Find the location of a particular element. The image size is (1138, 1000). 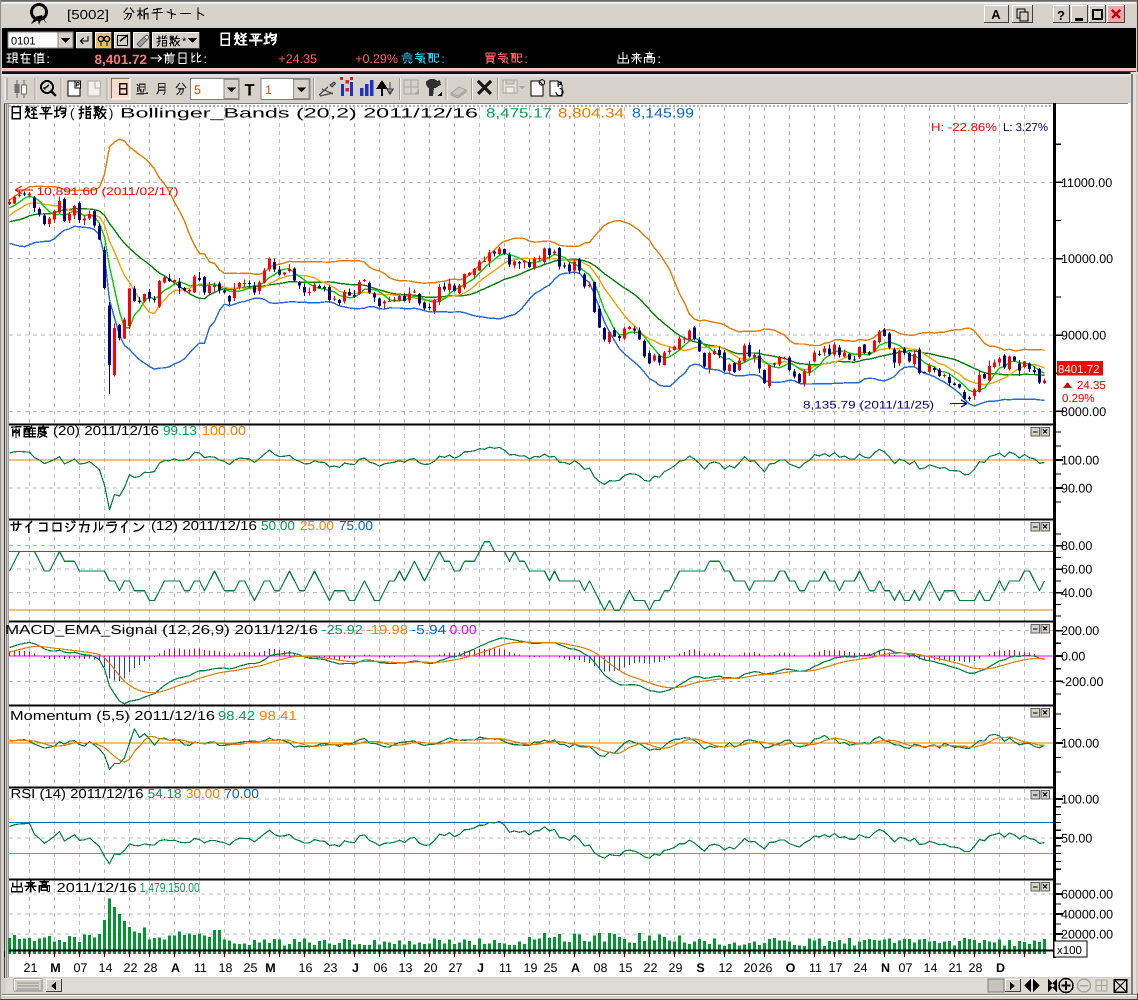

svg-text: 60.00 is located at coordinates (1076, 570).